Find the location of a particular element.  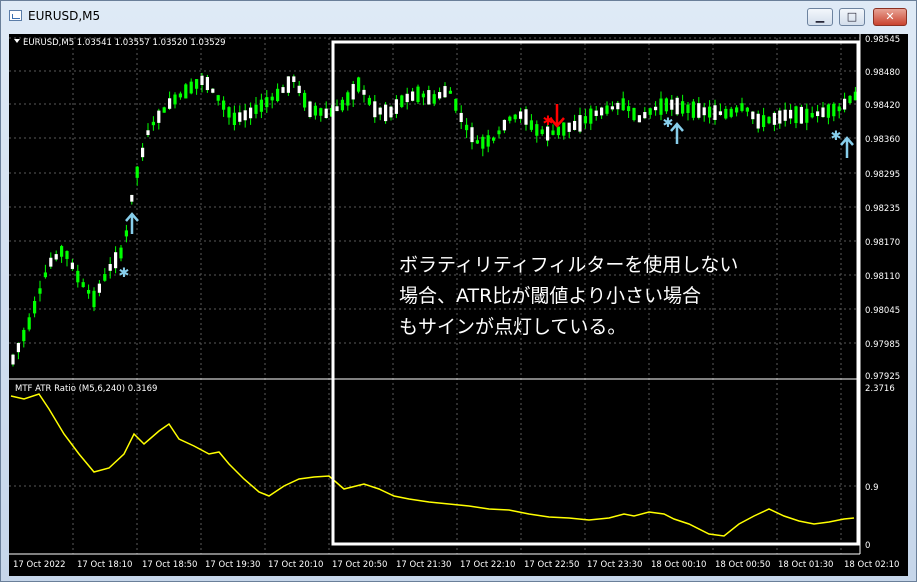

time-label: 17 Oct 21:30 is located at coordinates (423, 565).